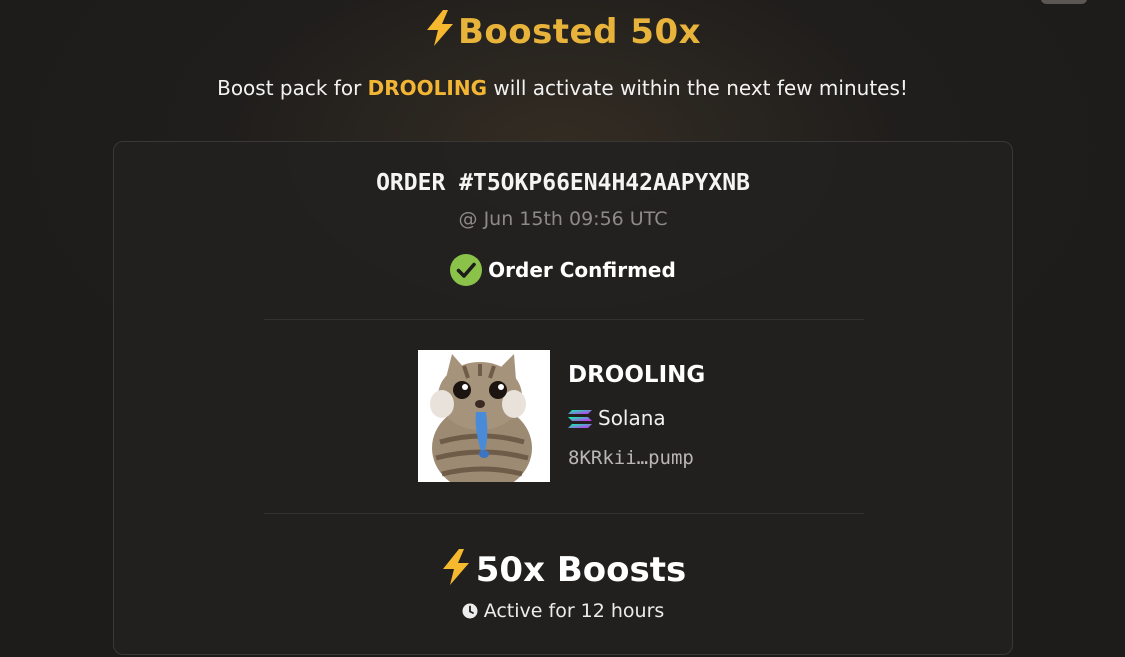  I want to click on token-address: 8KRkii…pump, so click(631, 458).